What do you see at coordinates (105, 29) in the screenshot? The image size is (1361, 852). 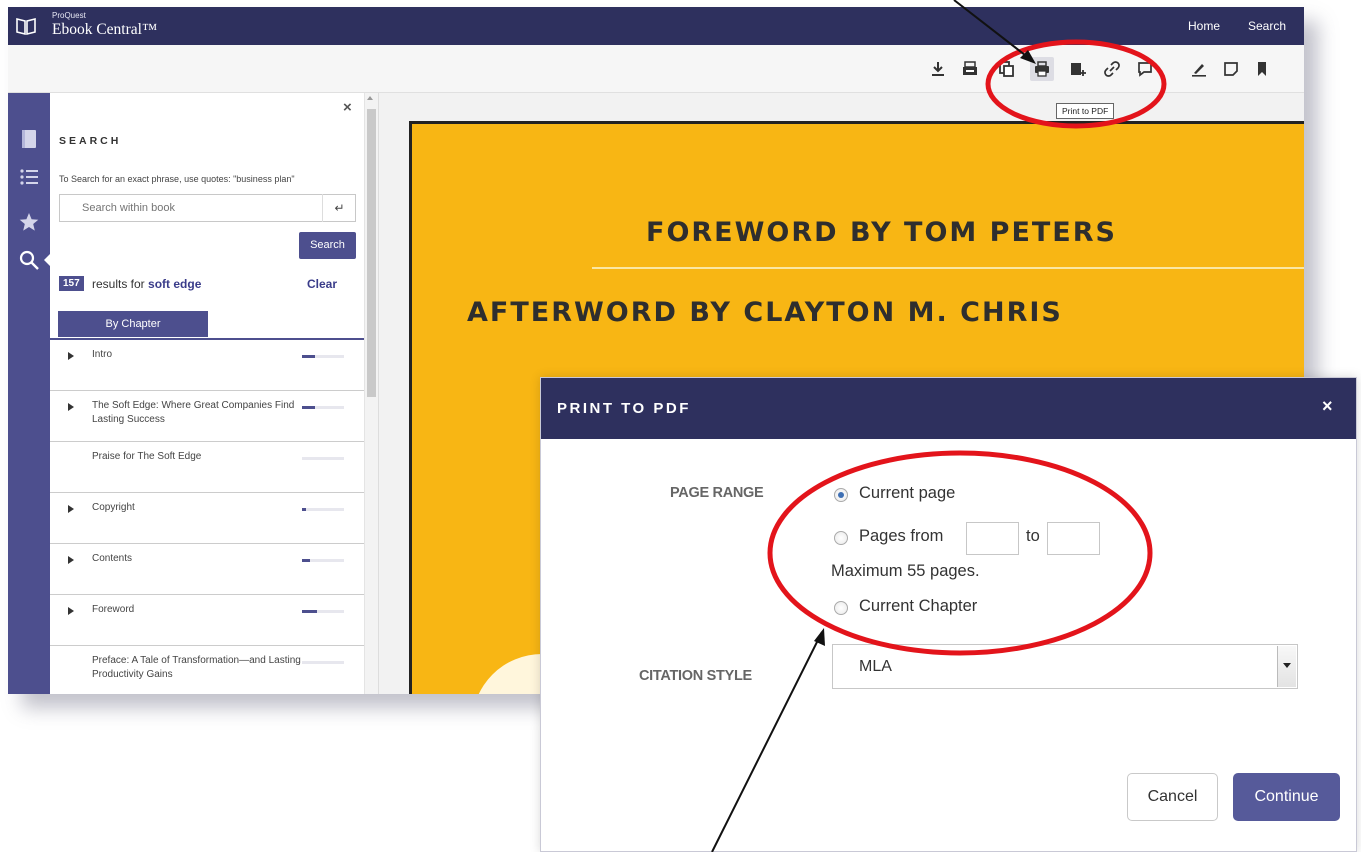 I see `brand-name: Ebook Central™` at bounding box center [105, 29].